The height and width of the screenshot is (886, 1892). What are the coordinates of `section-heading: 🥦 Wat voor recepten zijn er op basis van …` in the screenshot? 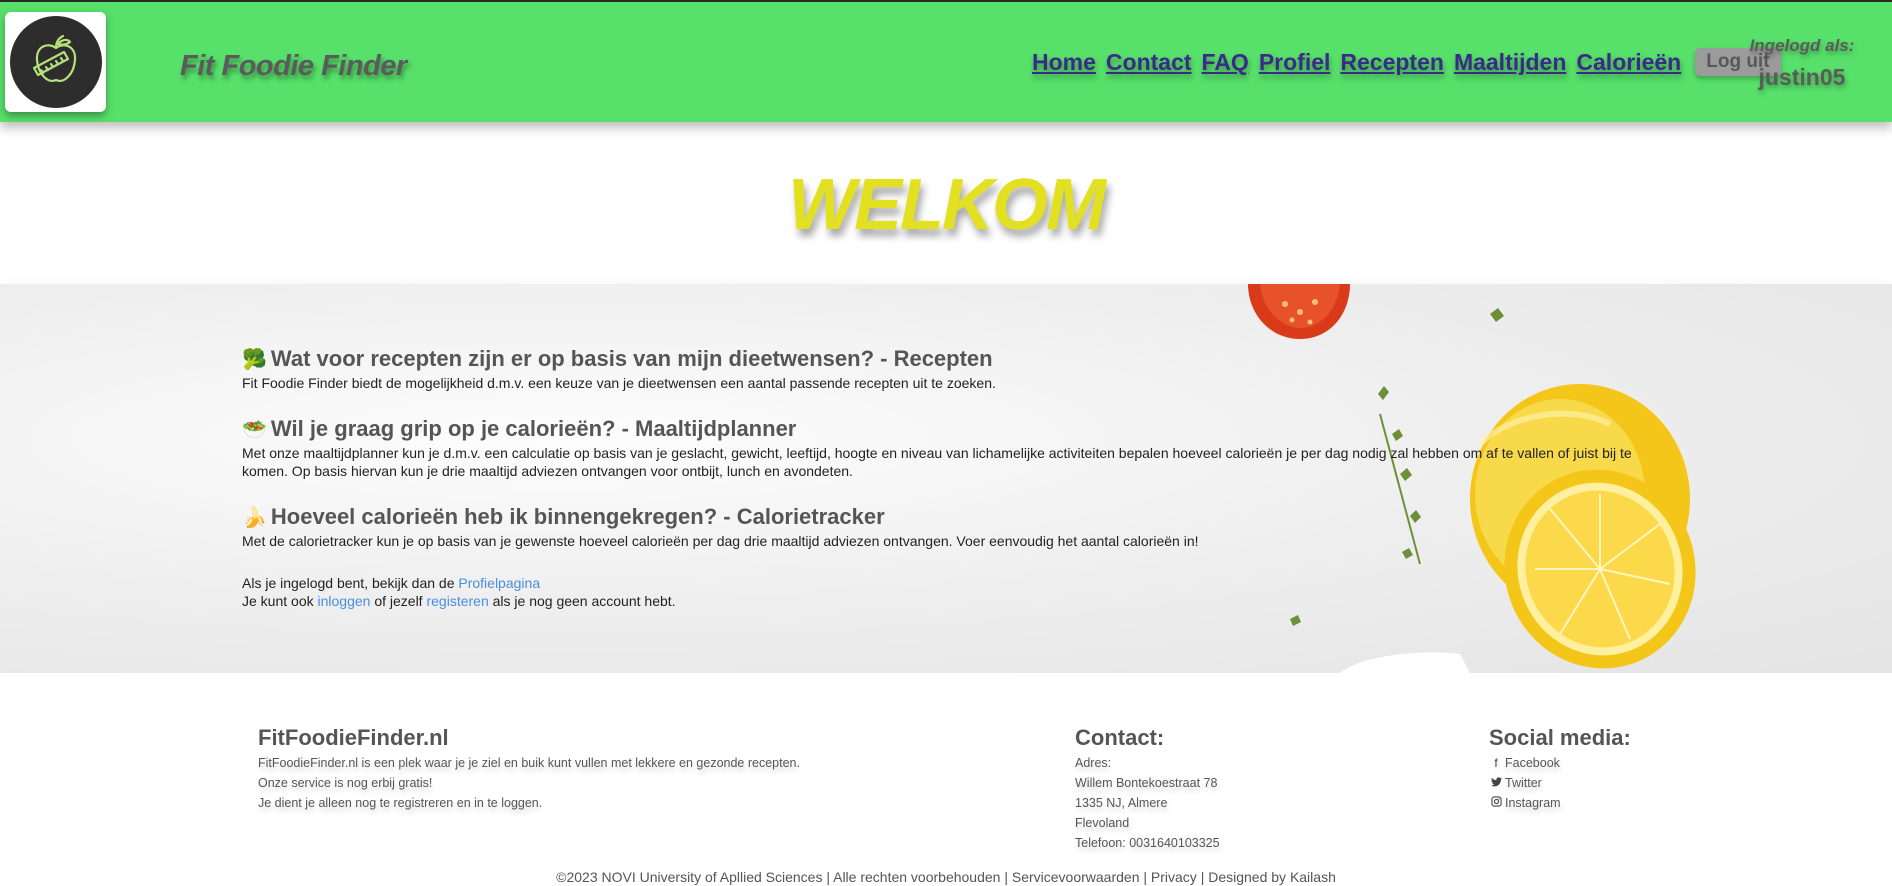 It's located at (942, 359).